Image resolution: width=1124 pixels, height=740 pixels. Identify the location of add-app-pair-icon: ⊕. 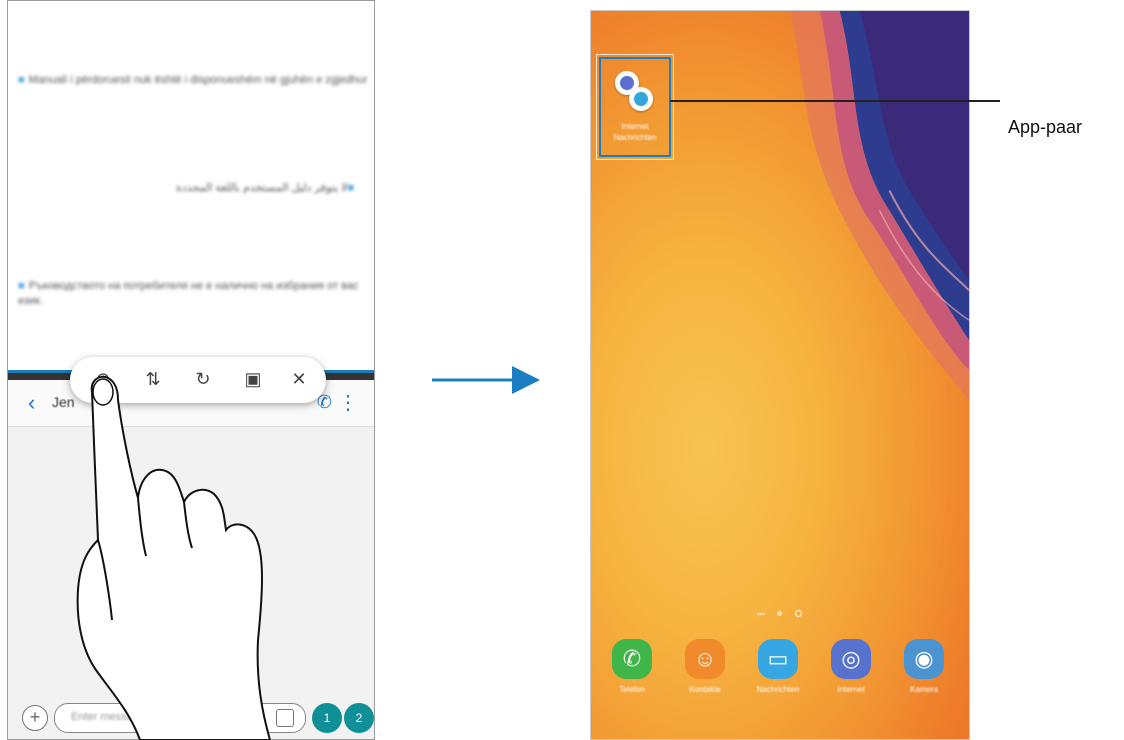
(103, 379).